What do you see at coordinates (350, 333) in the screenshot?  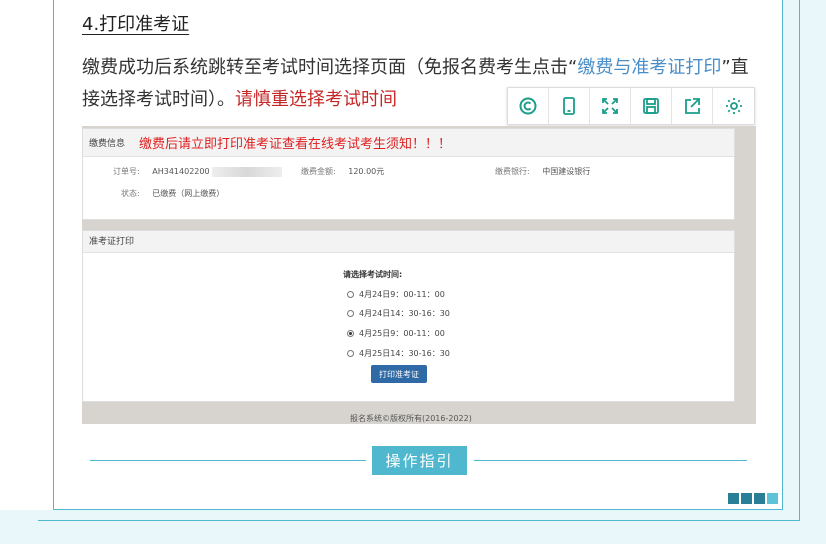 I see `radio-button-selected` at bounding box center [350, 333].